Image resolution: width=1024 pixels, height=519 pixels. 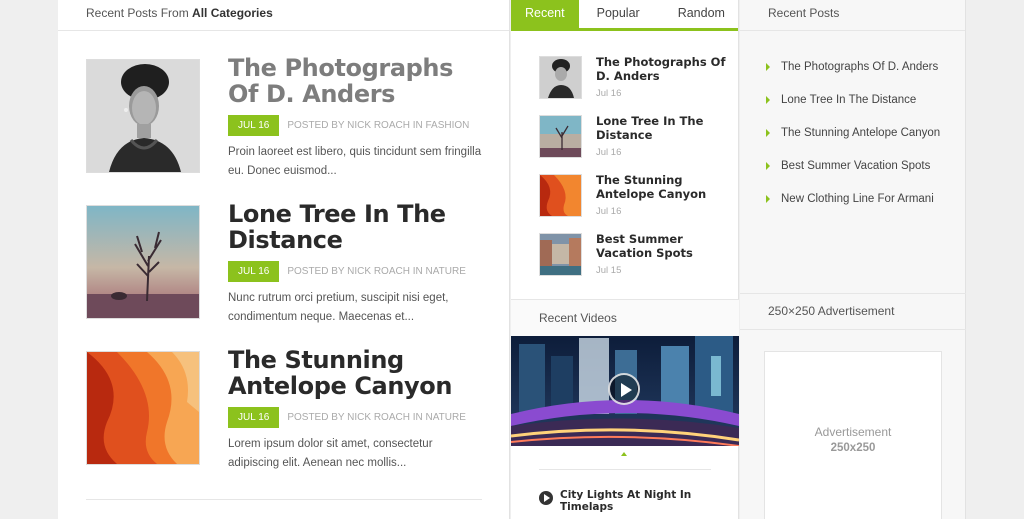 I want to click on post-meta: JUL 16 POSTED BY NICK ROACH IN FASHION, so click(x=348, y=125).